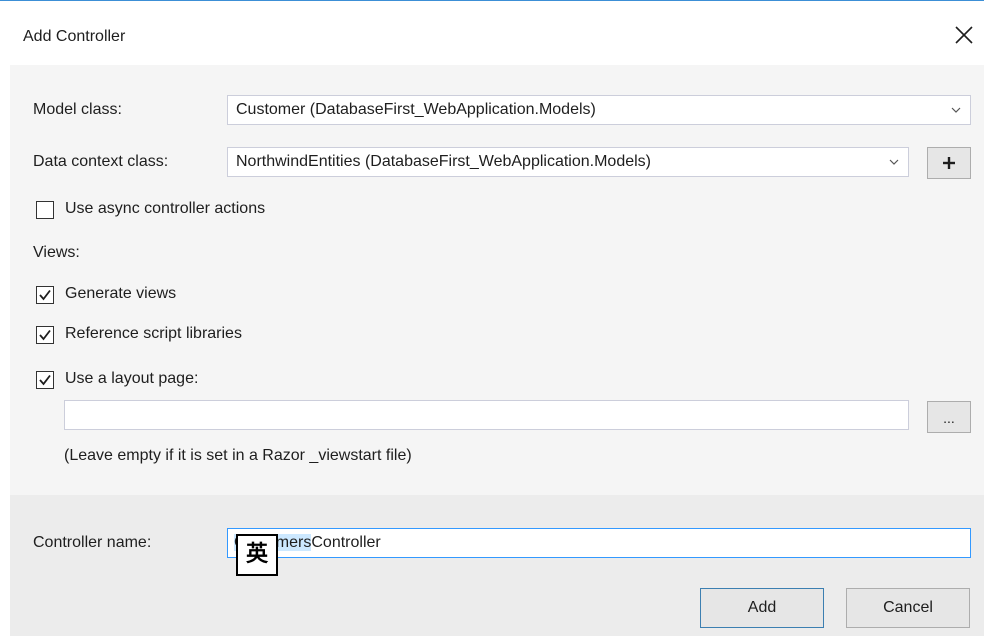 This screenshot has height=636, width=984. What do you see at coordinates (121, 293) in the screenshot?
I see `generate-views-label: Generate views` at bounding box center [121, 293].